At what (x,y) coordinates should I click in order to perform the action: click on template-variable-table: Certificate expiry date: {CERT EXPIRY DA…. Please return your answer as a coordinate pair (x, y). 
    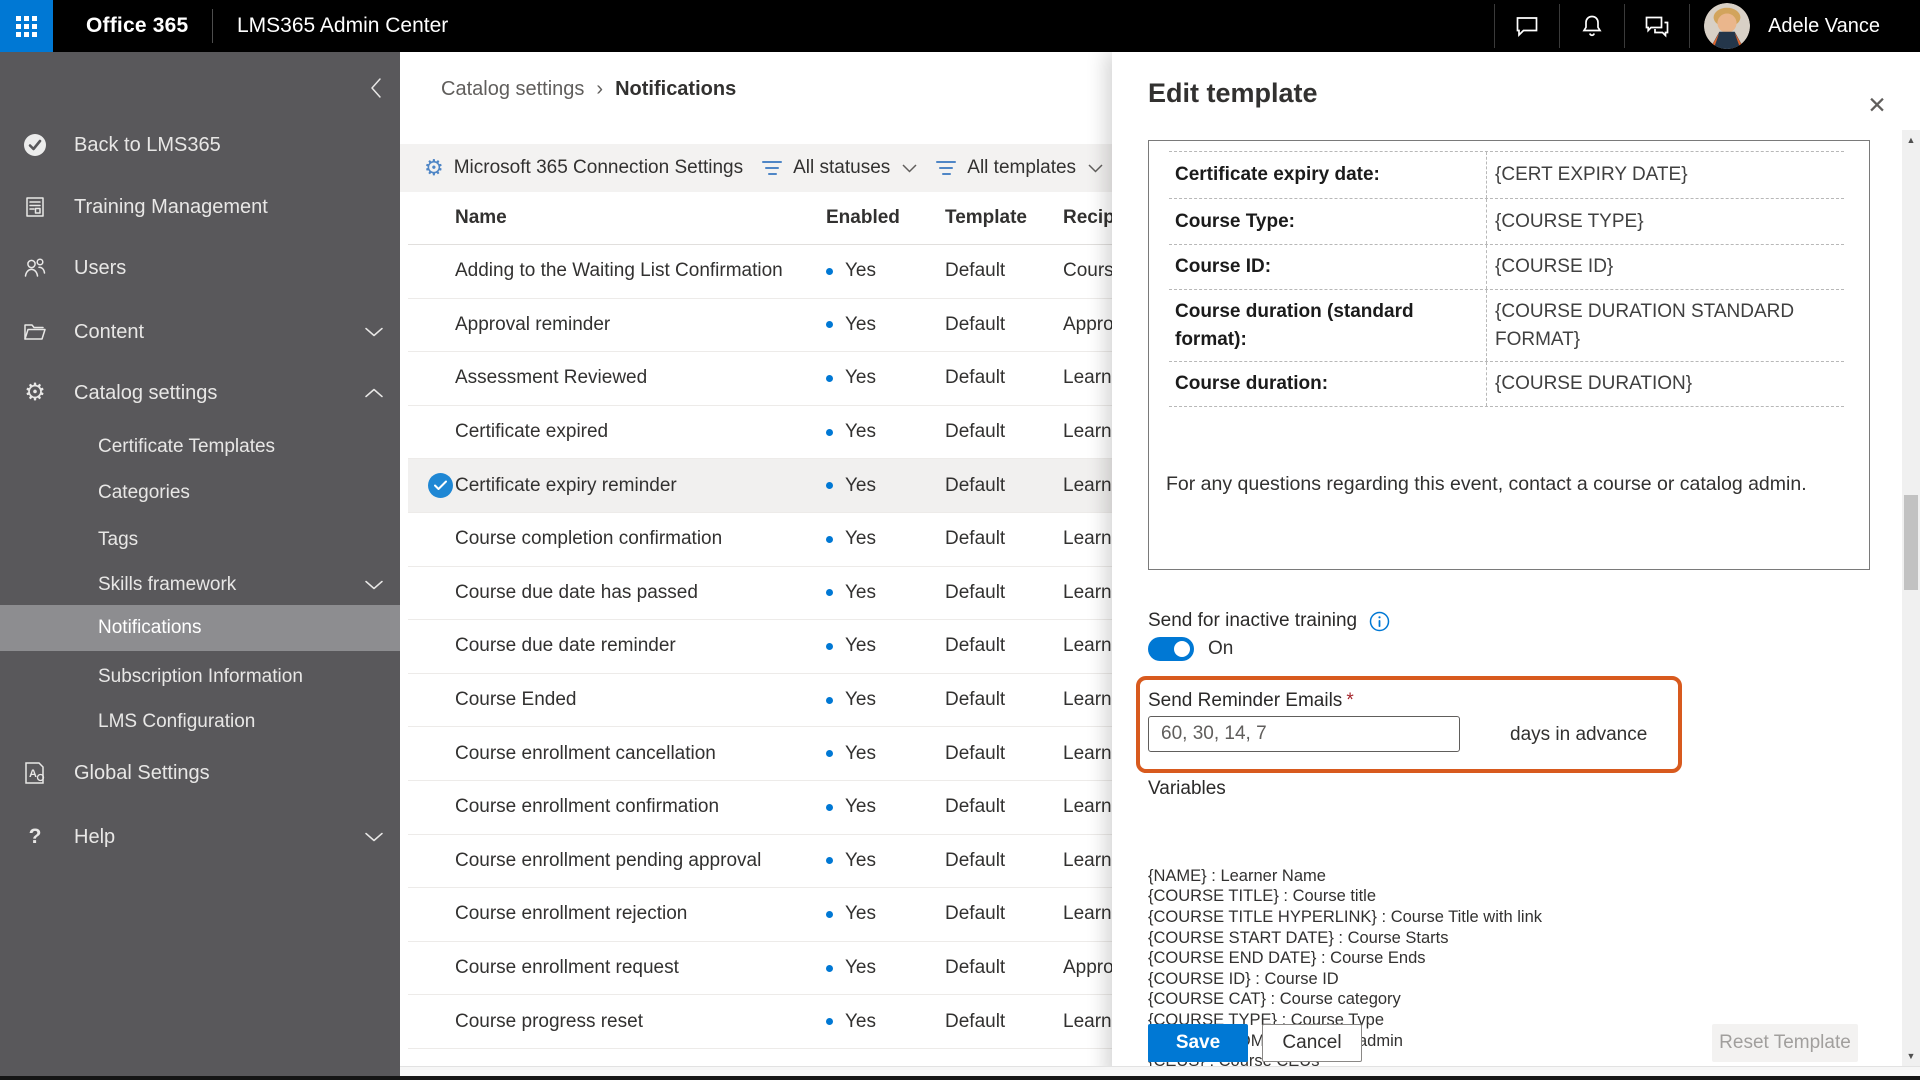
    Looking at the image, I should click on (1506, 279).